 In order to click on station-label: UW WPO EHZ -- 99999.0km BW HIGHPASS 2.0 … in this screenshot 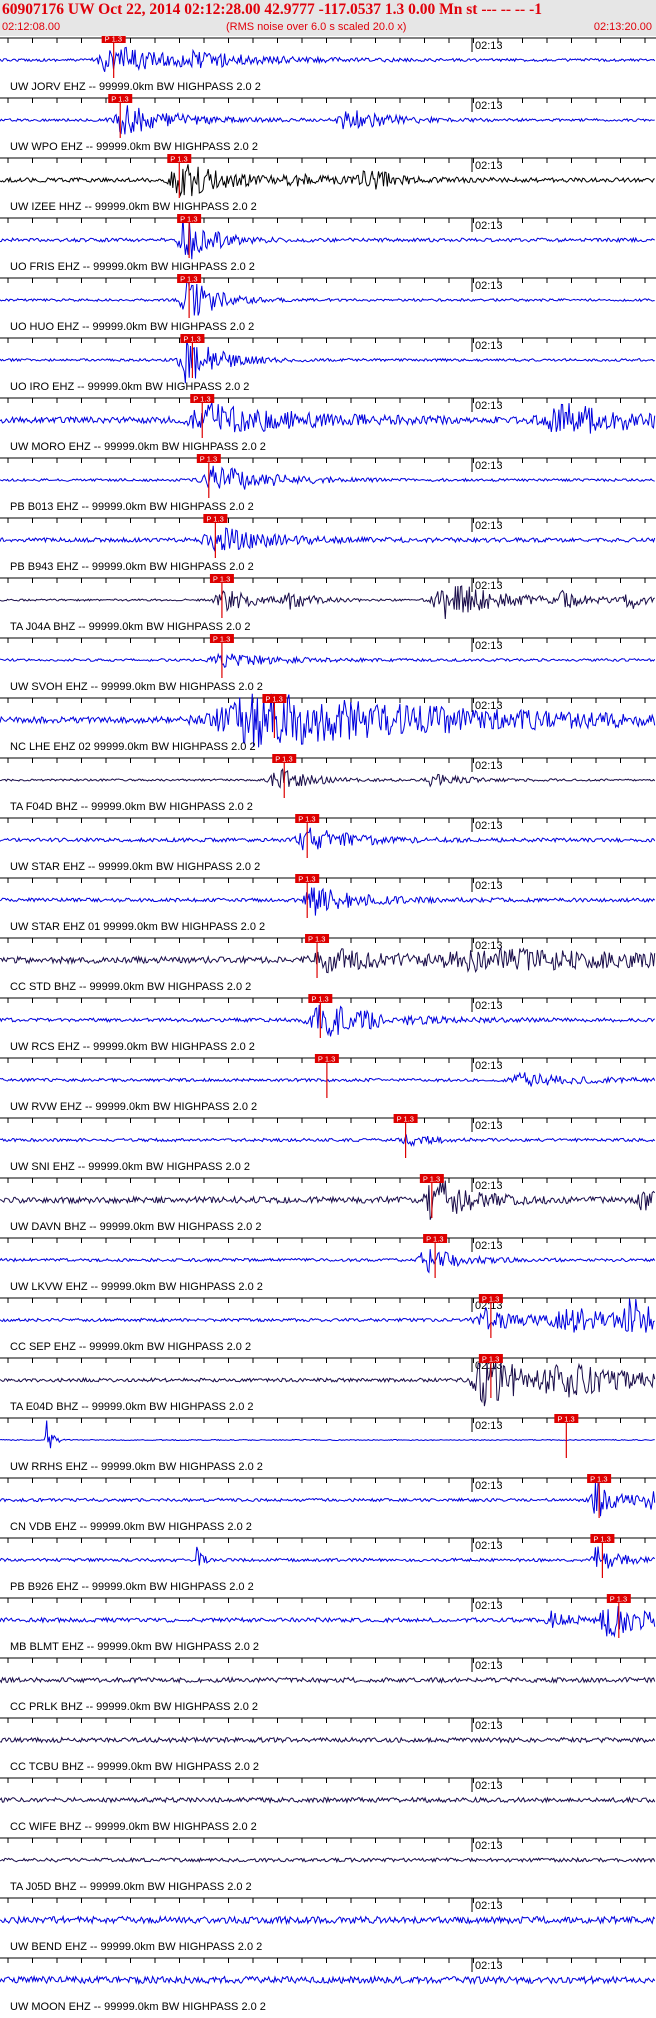, I will do `click(134, 147)`.